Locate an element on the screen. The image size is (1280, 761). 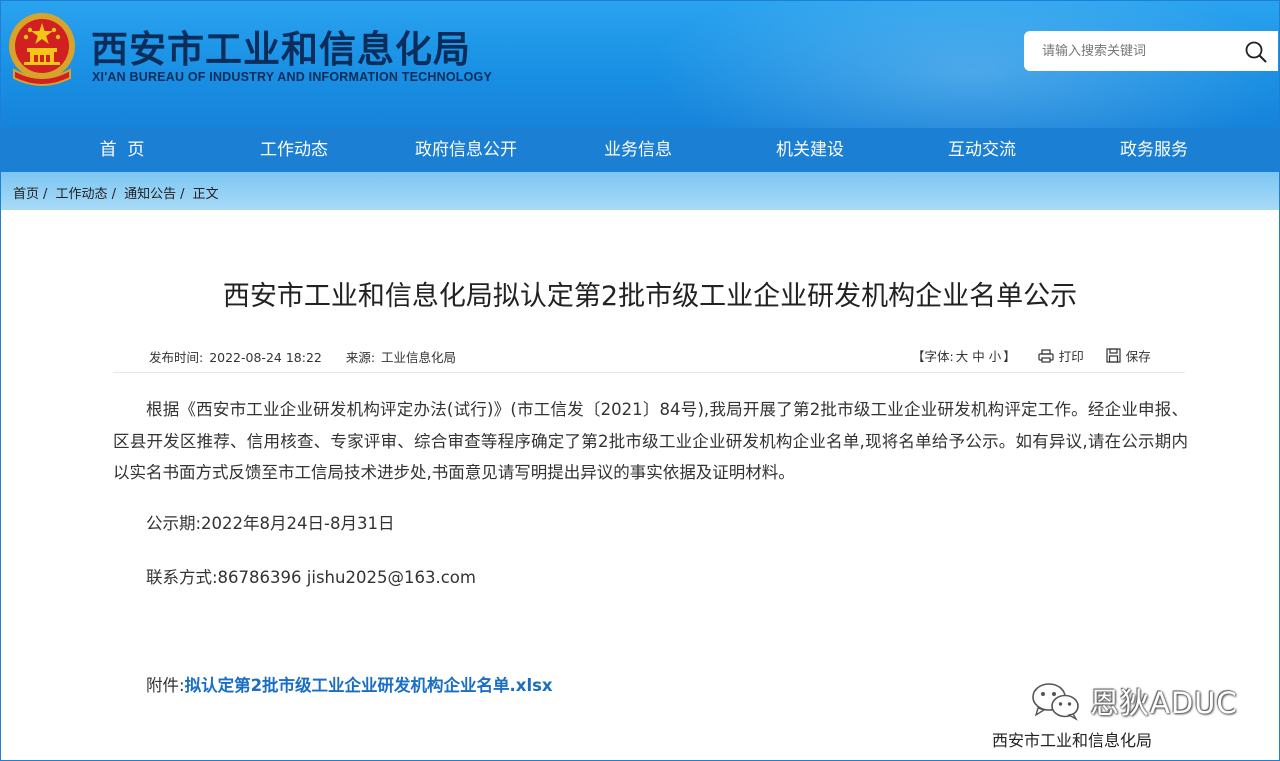
source-label: 来源: is located at coordinates (360, 357).